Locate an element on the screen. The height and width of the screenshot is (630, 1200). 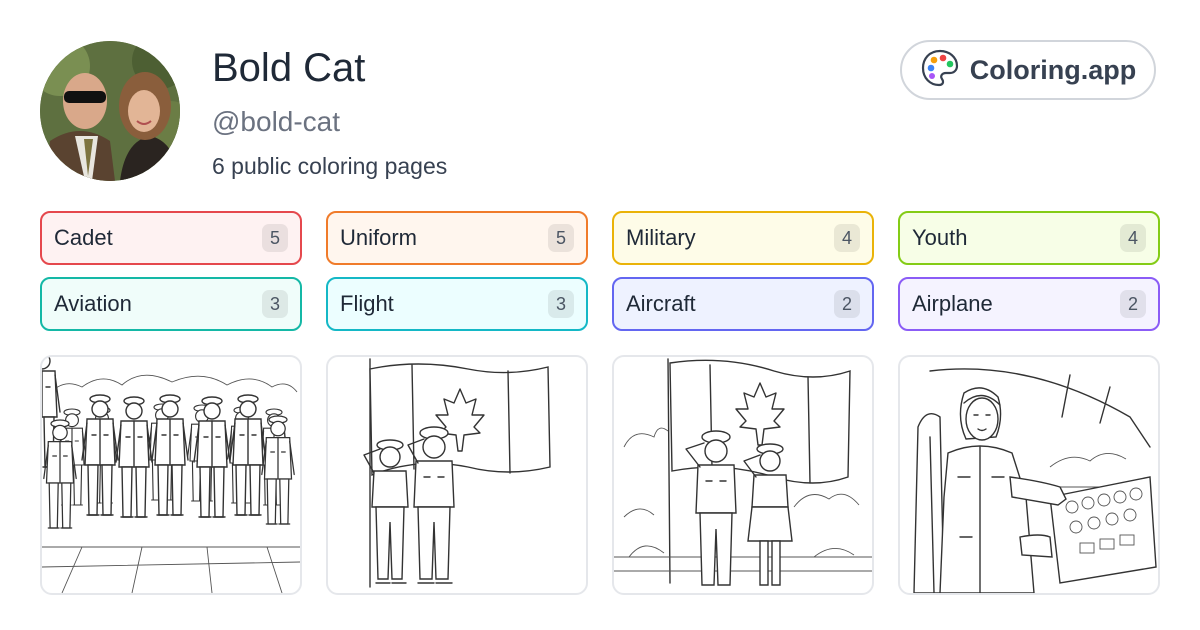
profile-handle: @bold-cat is located at coordinates (276, 121).